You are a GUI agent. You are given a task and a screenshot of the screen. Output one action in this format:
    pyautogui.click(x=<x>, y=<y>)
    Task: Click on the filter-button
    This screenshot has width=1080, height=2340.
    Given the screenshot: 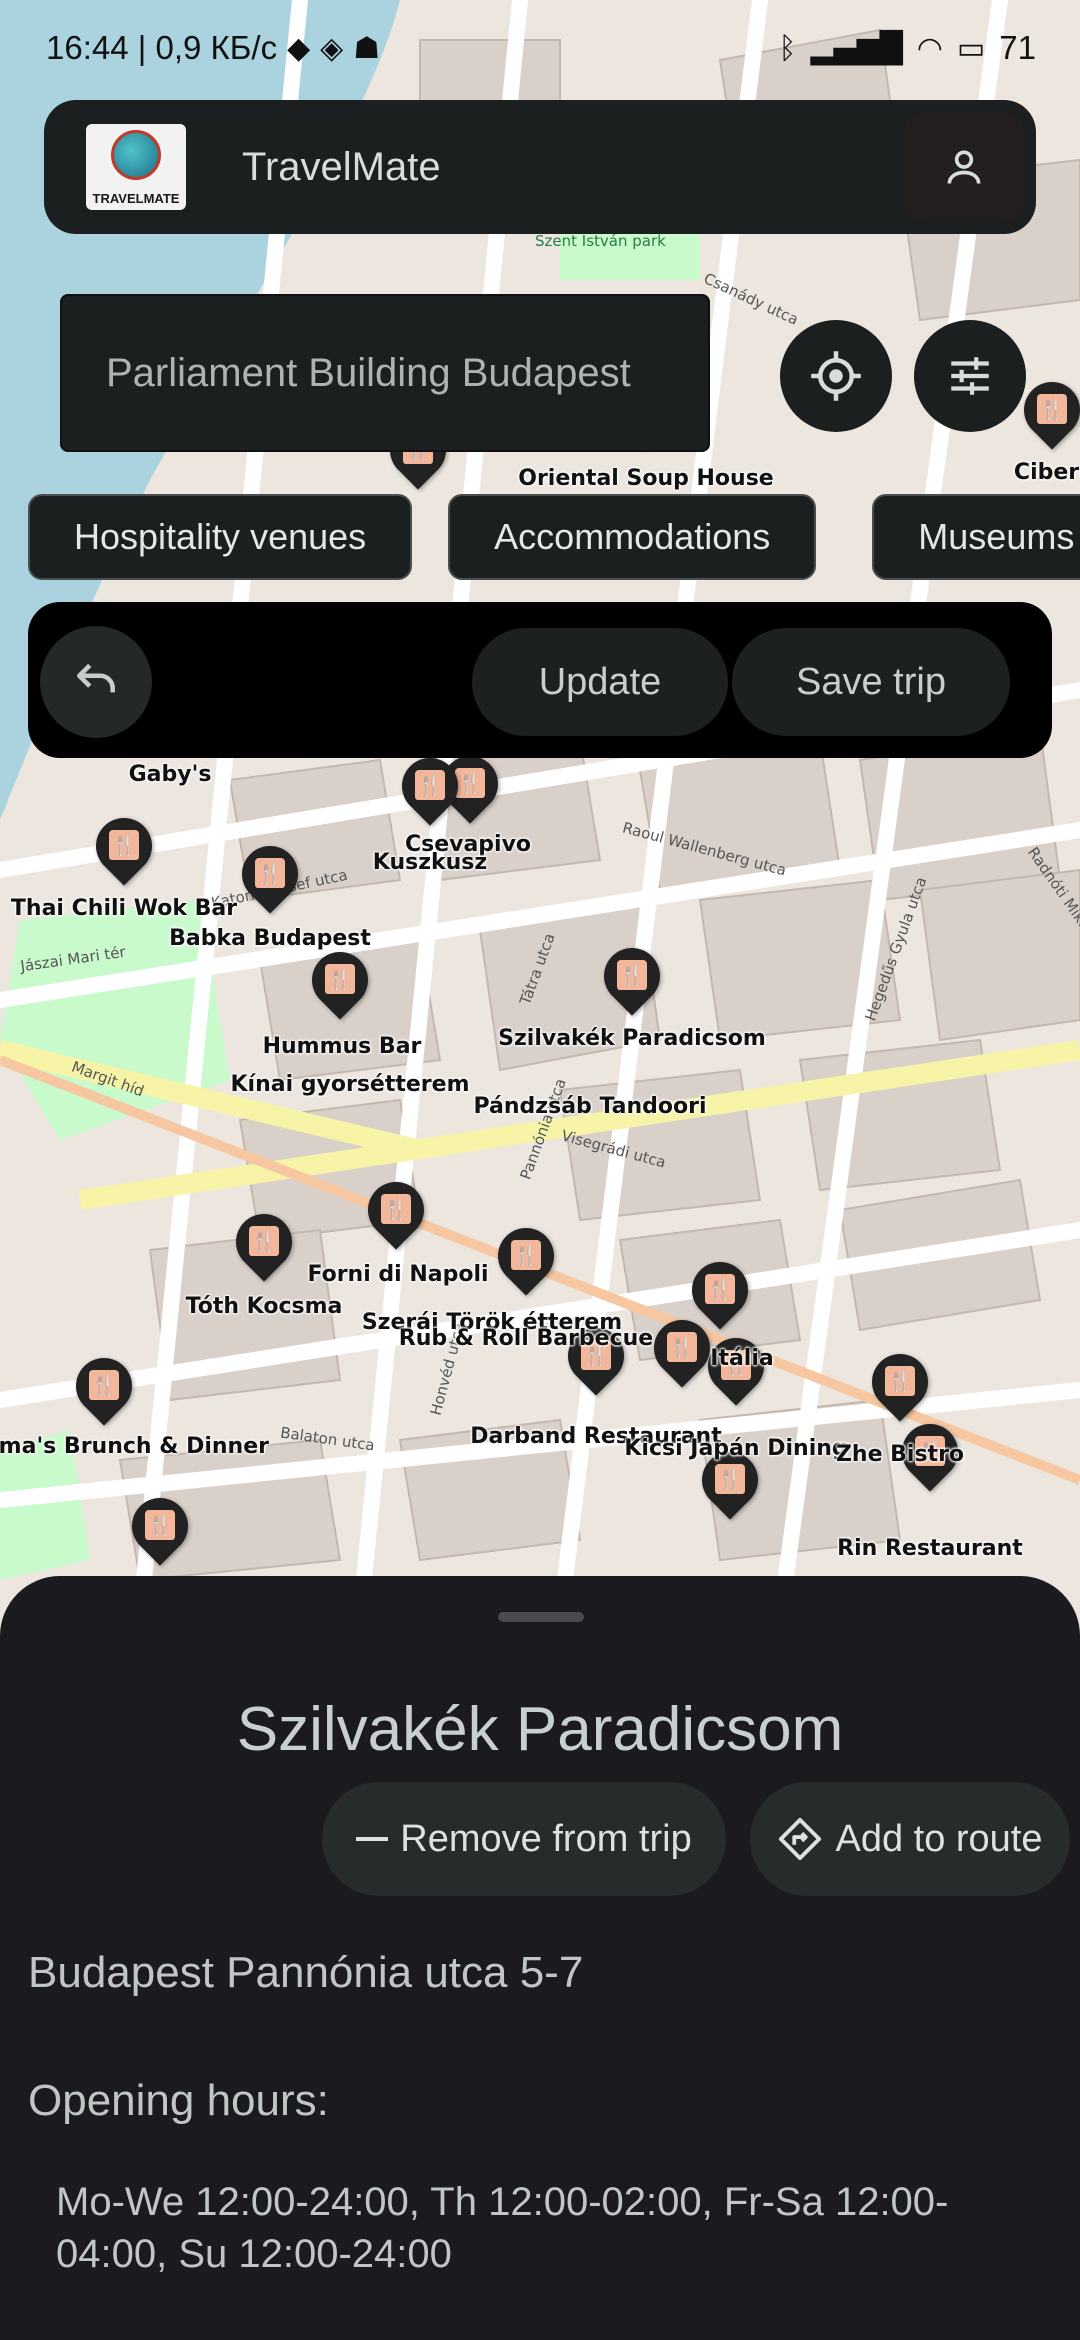 What is the action you would take?
    pyautogui.click(x=970, y=376)
    